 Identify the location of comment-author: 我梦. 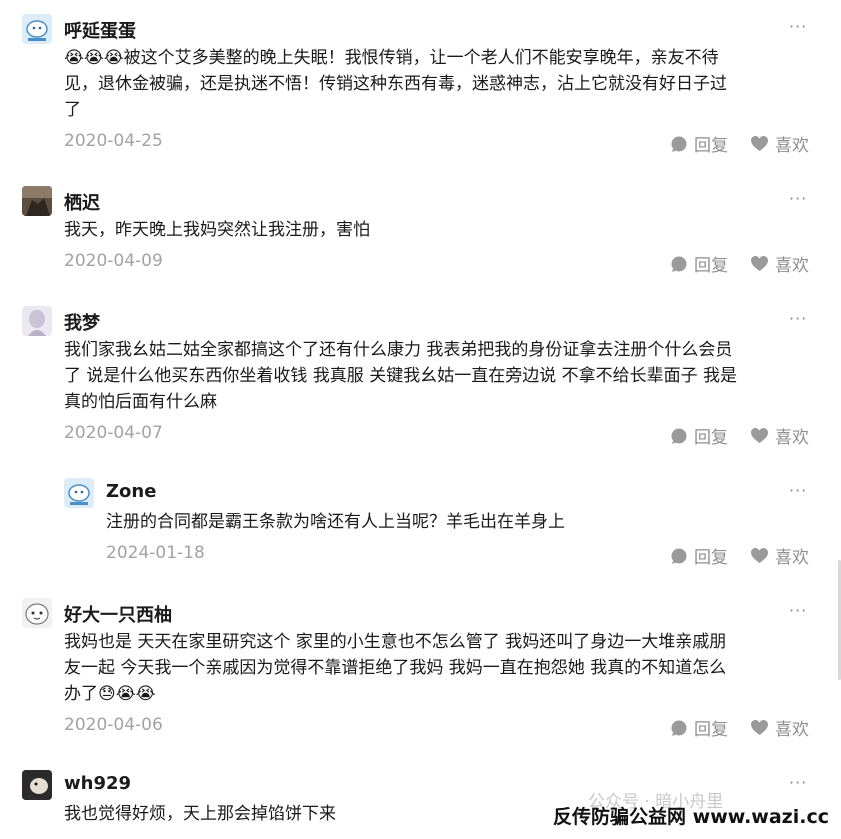
(82, 322).